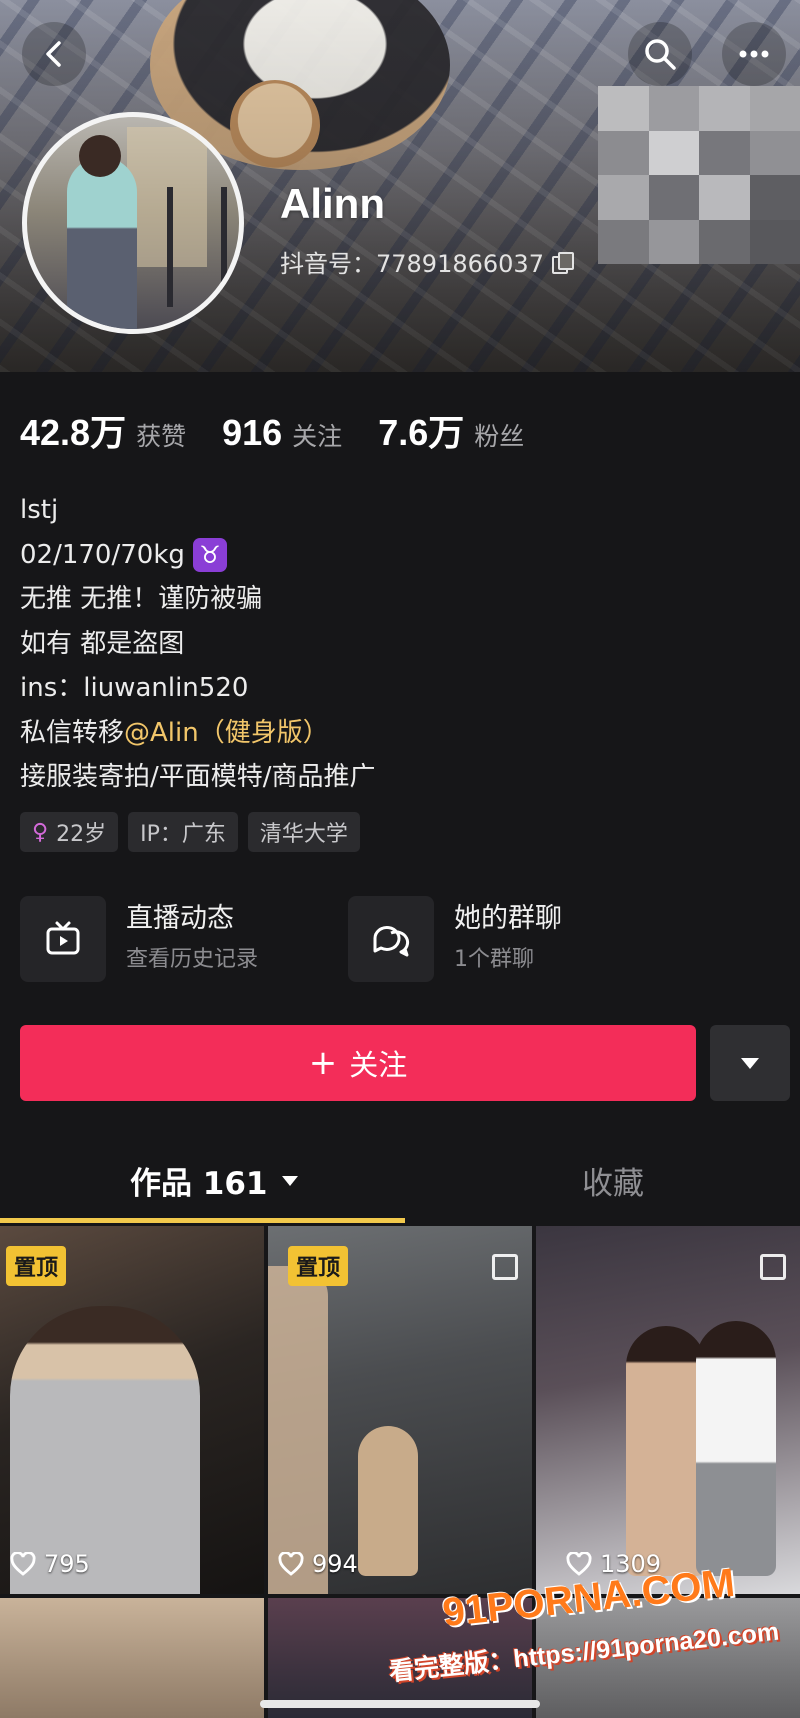 Image resolution: width=800 pixels, height=1718 pixels. What do you see at coordinates (161, 436) in the screenshot?
I see `stat-label: 获赞` at bounding box center [161, 436].